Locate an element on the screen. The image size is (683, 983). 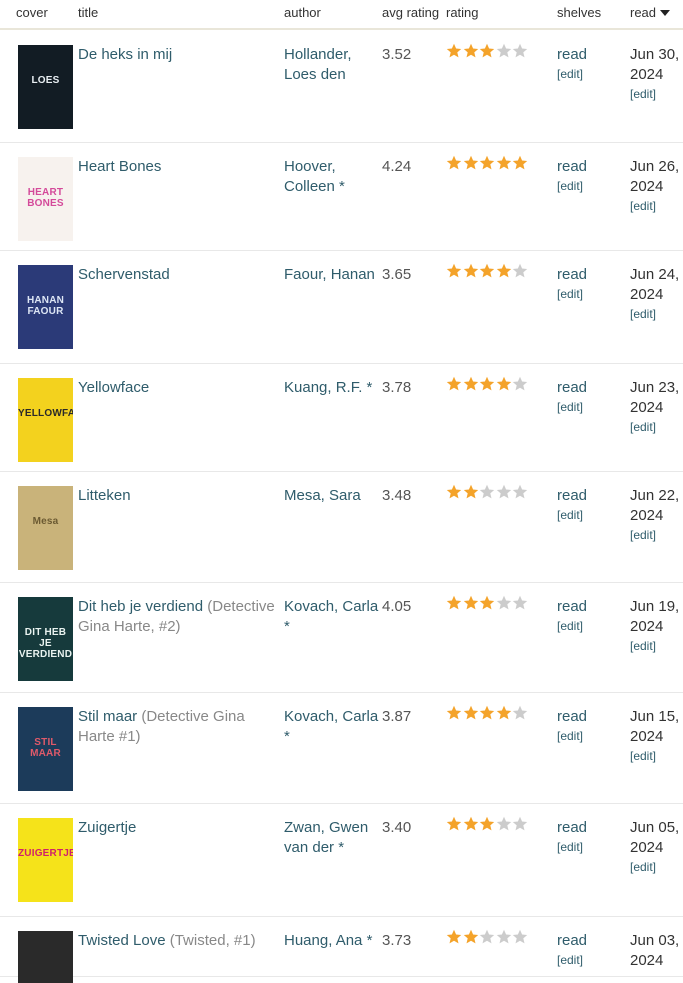
book-title-link: Twisted Love is located at coordinates (122, 940).